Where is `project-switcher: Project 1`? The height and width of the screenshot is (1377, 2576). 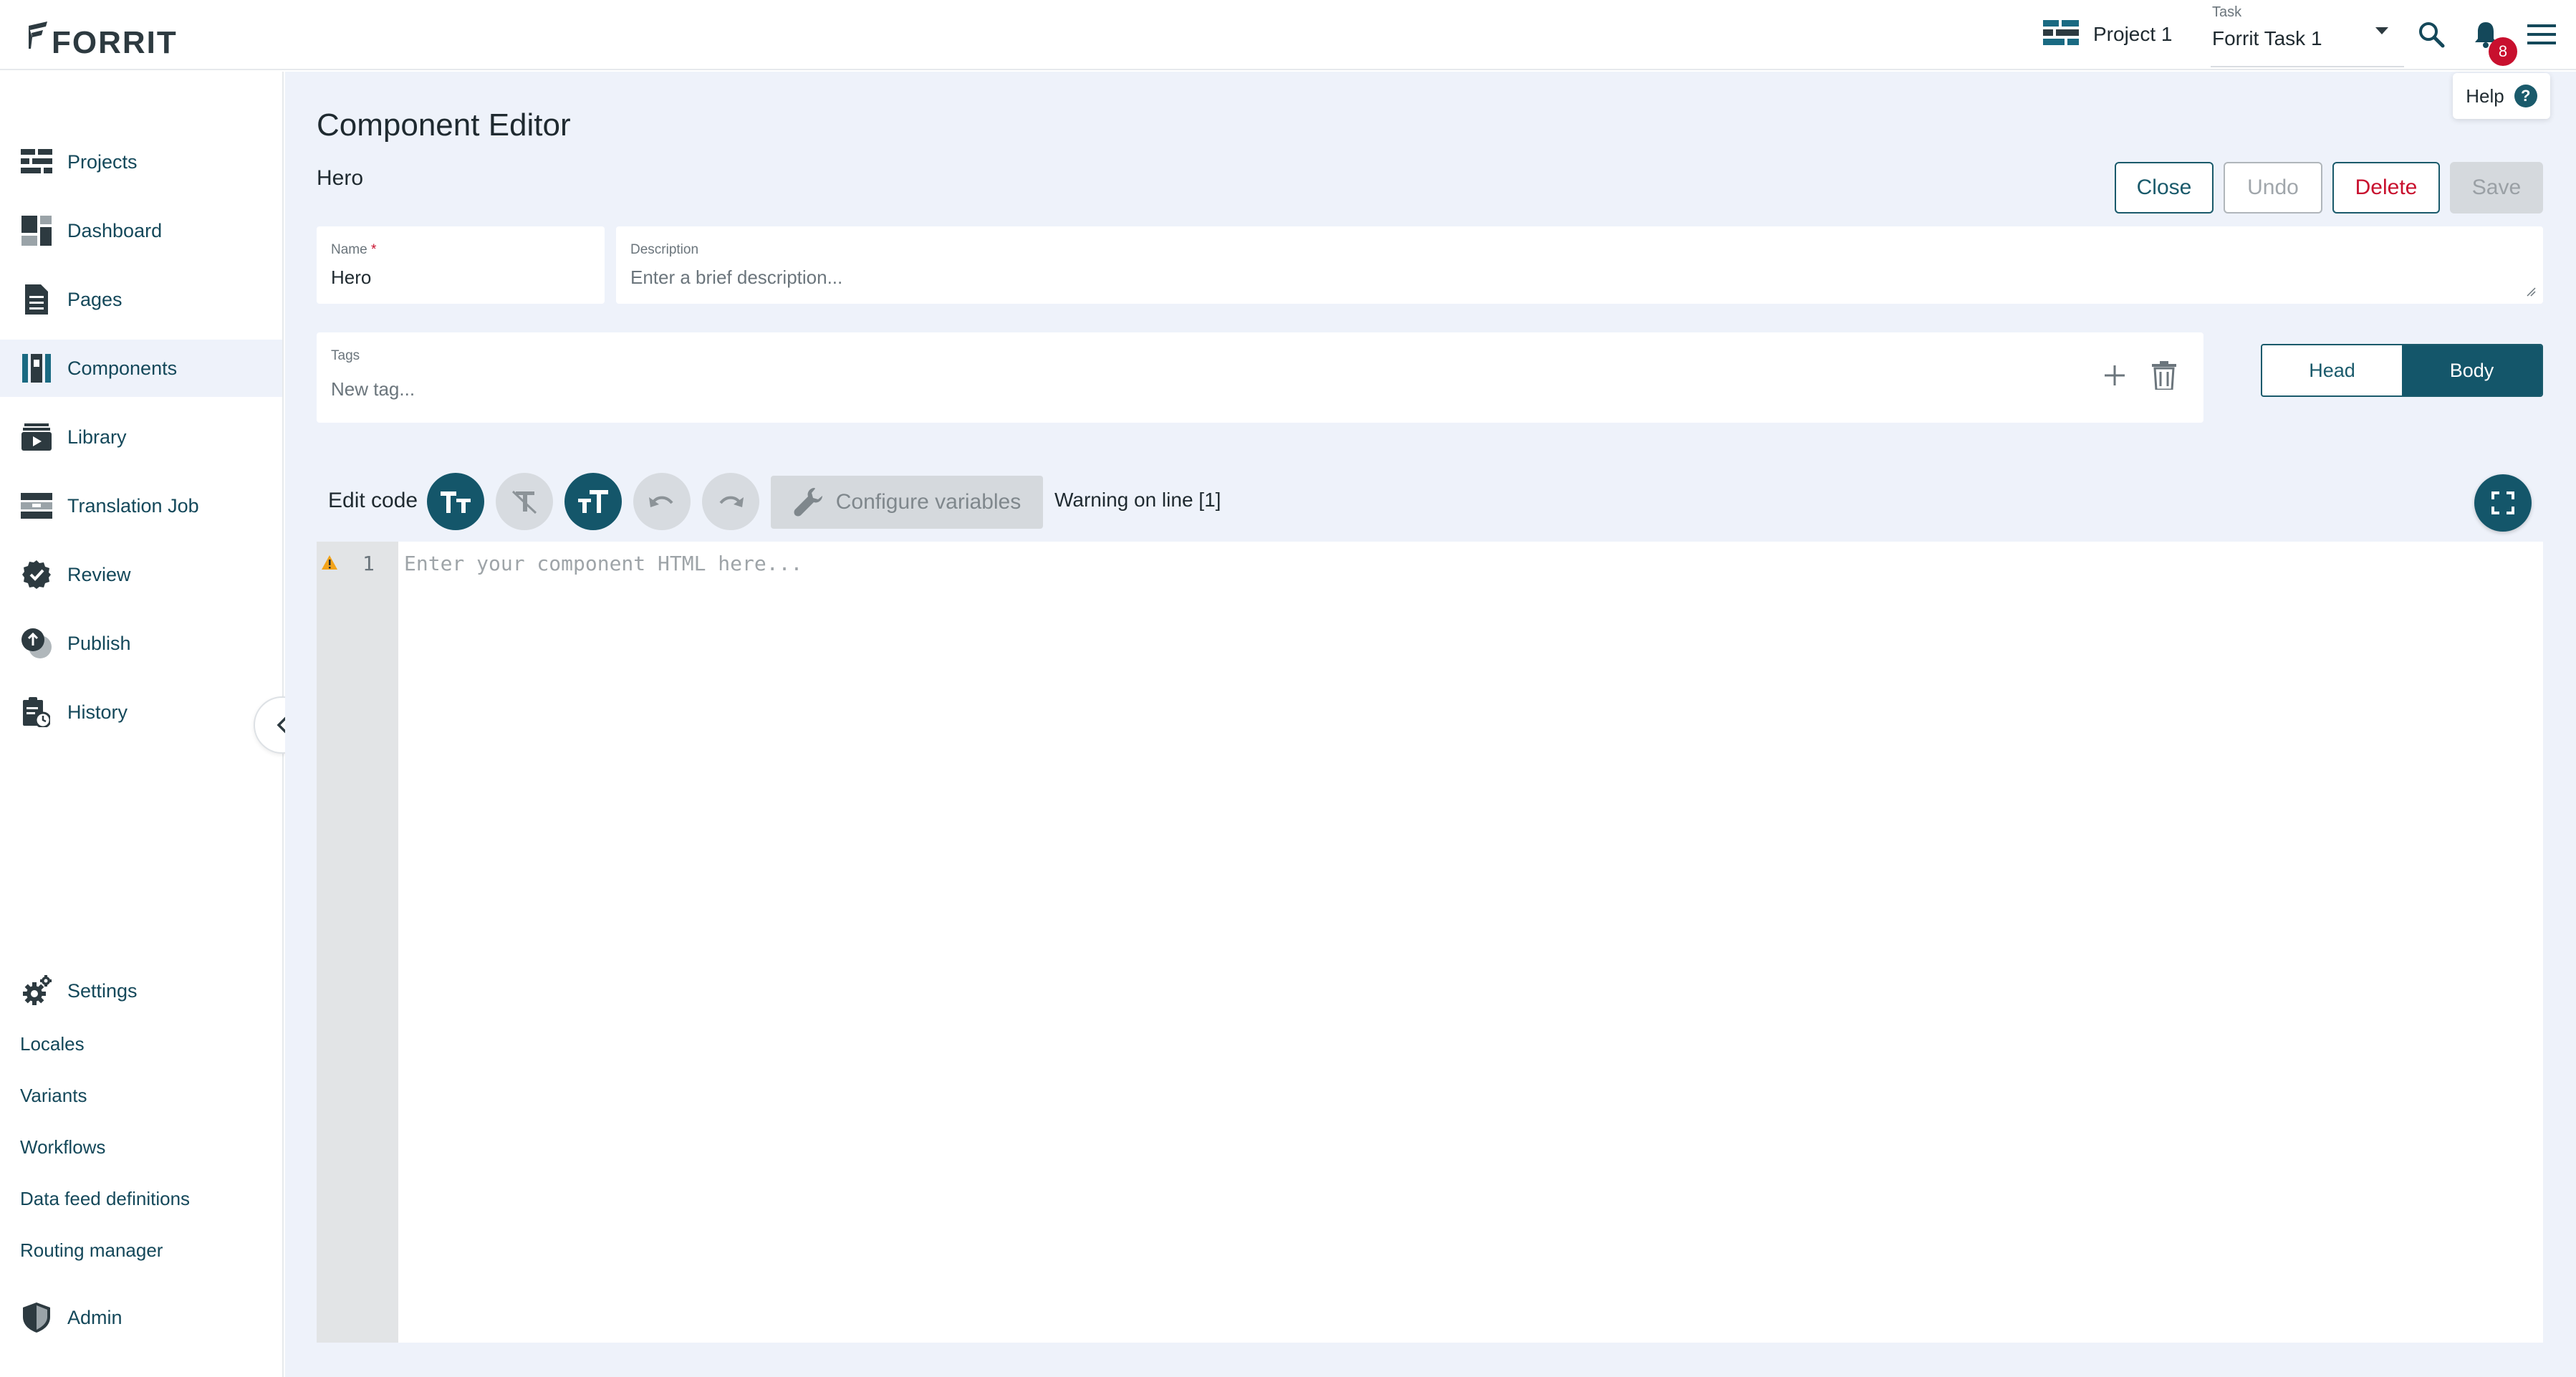
project-switcher: Project 1 is located at coordinates (2108, 34).